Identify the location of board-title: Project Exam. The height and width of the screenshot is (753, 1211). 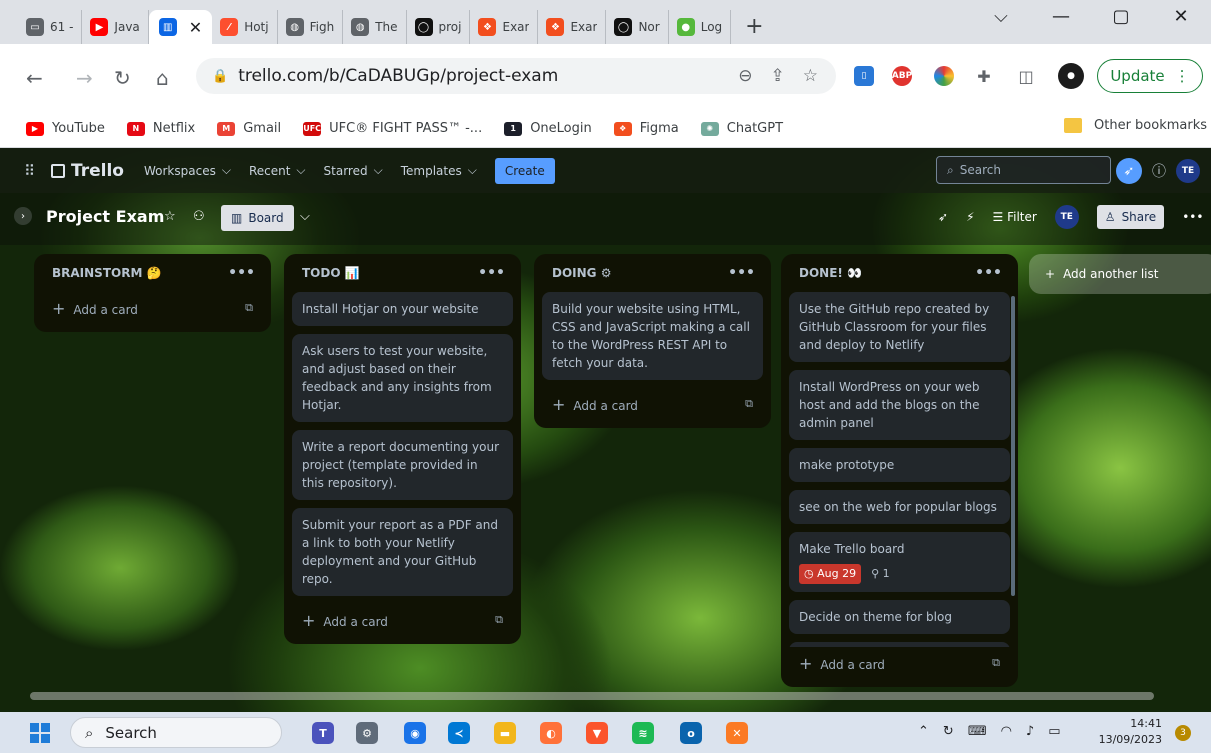
(105, 216).